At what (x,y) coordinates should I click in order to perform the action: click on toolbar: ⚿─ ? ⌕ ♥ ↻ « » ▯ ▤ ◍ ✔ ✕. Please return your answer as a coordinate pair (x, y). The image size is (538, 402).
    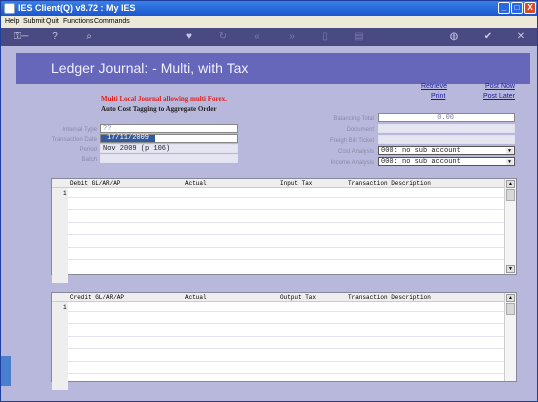
    Looking at the image, I should click on (269, 37).